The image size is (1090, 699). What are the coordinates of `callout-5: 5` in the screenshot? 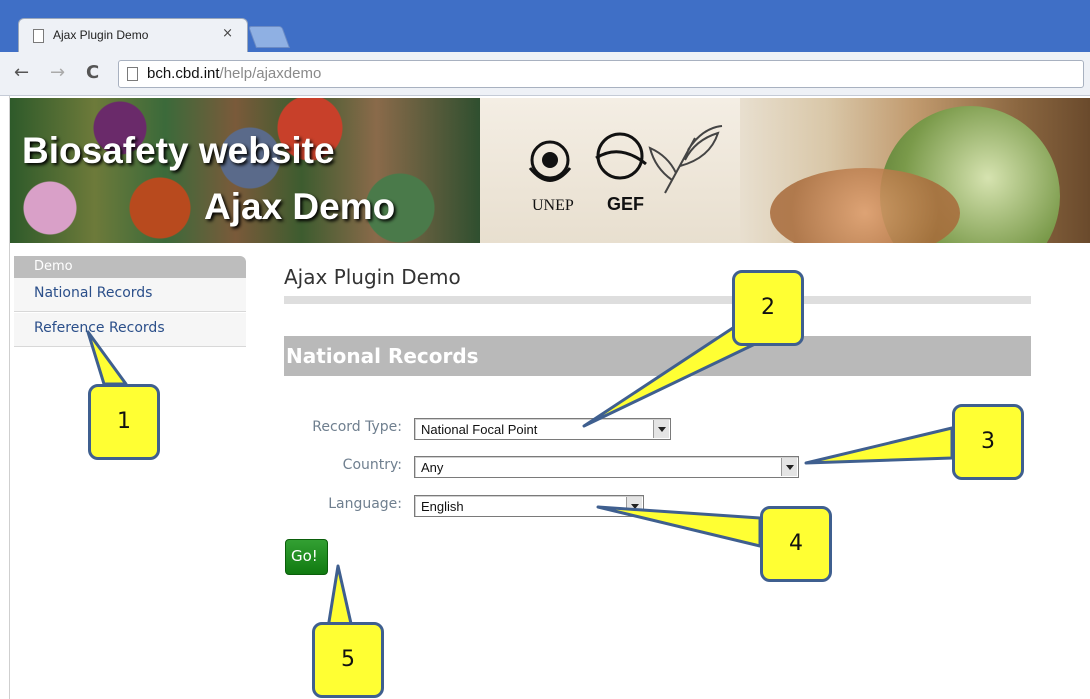 It's located at (348, 660).